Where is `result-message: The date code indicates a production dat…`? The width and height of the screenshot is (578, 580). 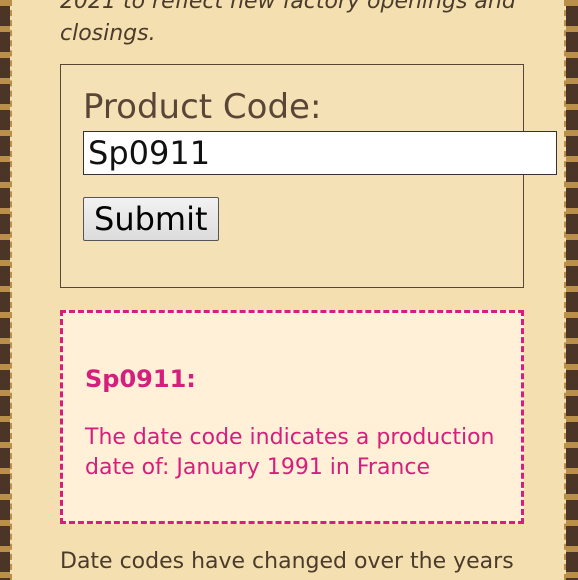 result-message: The date code indicates a production dat… is located at coordinates (290, 452).